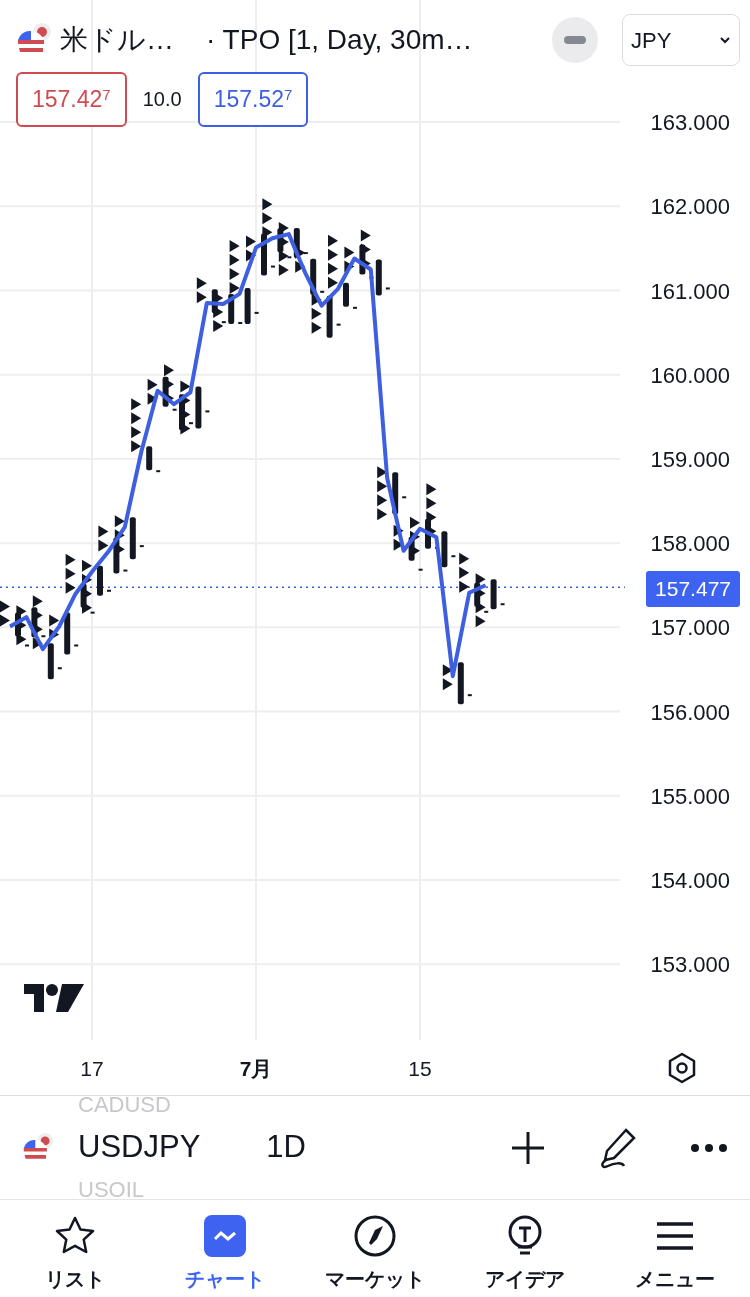 This screenshot has width=750, height=1297. I want to click on collapse-button, so click(575, 40).